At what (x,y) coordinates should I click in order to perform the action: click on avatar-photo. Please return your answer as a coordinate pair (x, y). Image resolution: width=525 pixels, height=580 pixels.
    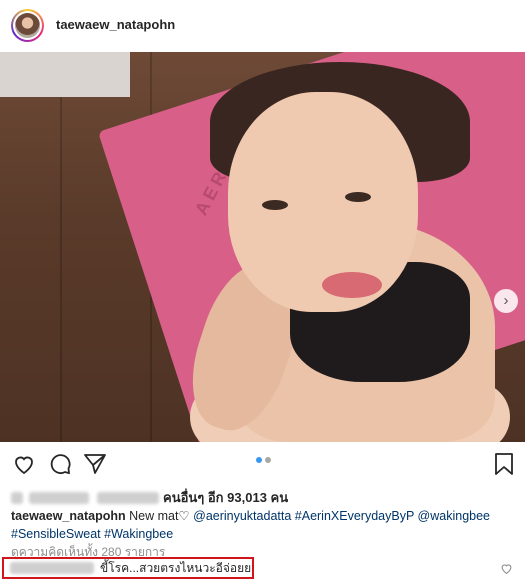
    Looking at the image, I should click on (27, 25).